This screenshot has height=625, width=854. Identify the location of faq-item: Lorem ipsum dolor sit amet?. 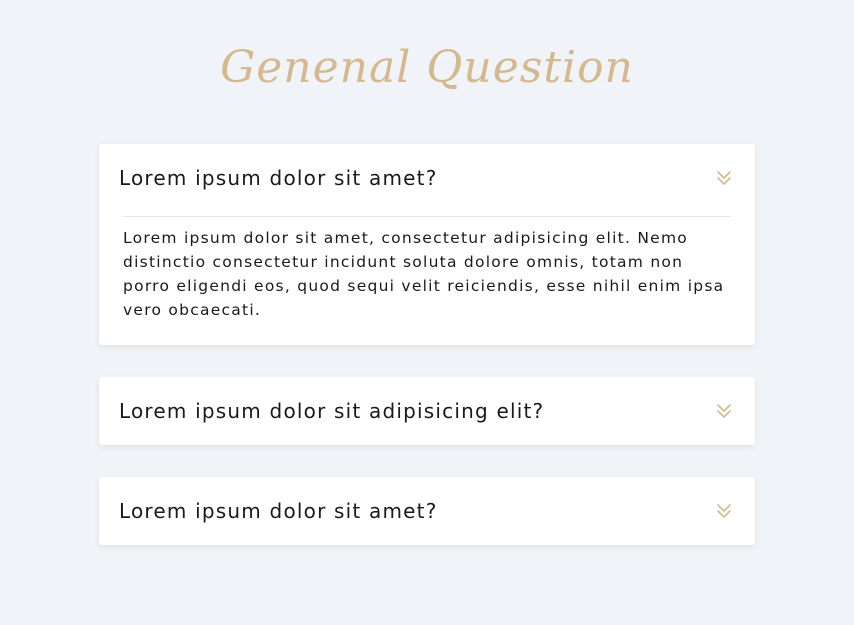
(427, 511).